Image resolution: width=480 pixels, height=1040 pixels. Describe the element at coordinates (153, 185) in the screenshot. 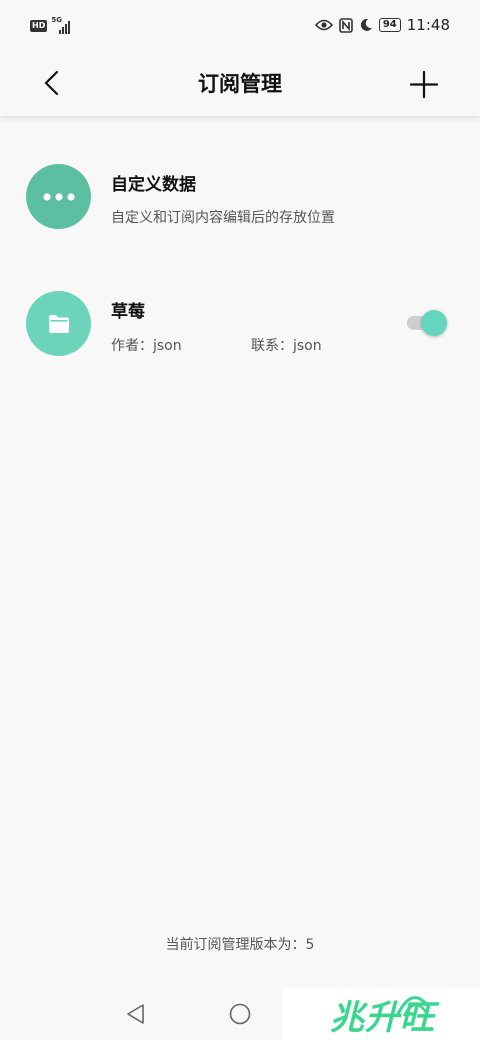

I see `custom-data-title: 自定义数据` at that location.